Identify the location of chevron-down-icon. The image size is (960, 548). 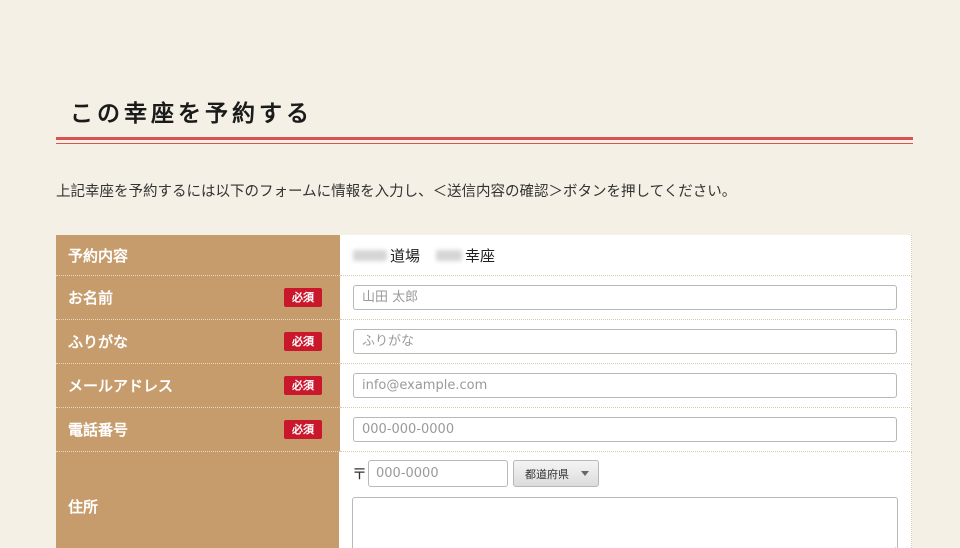
(585, 473).